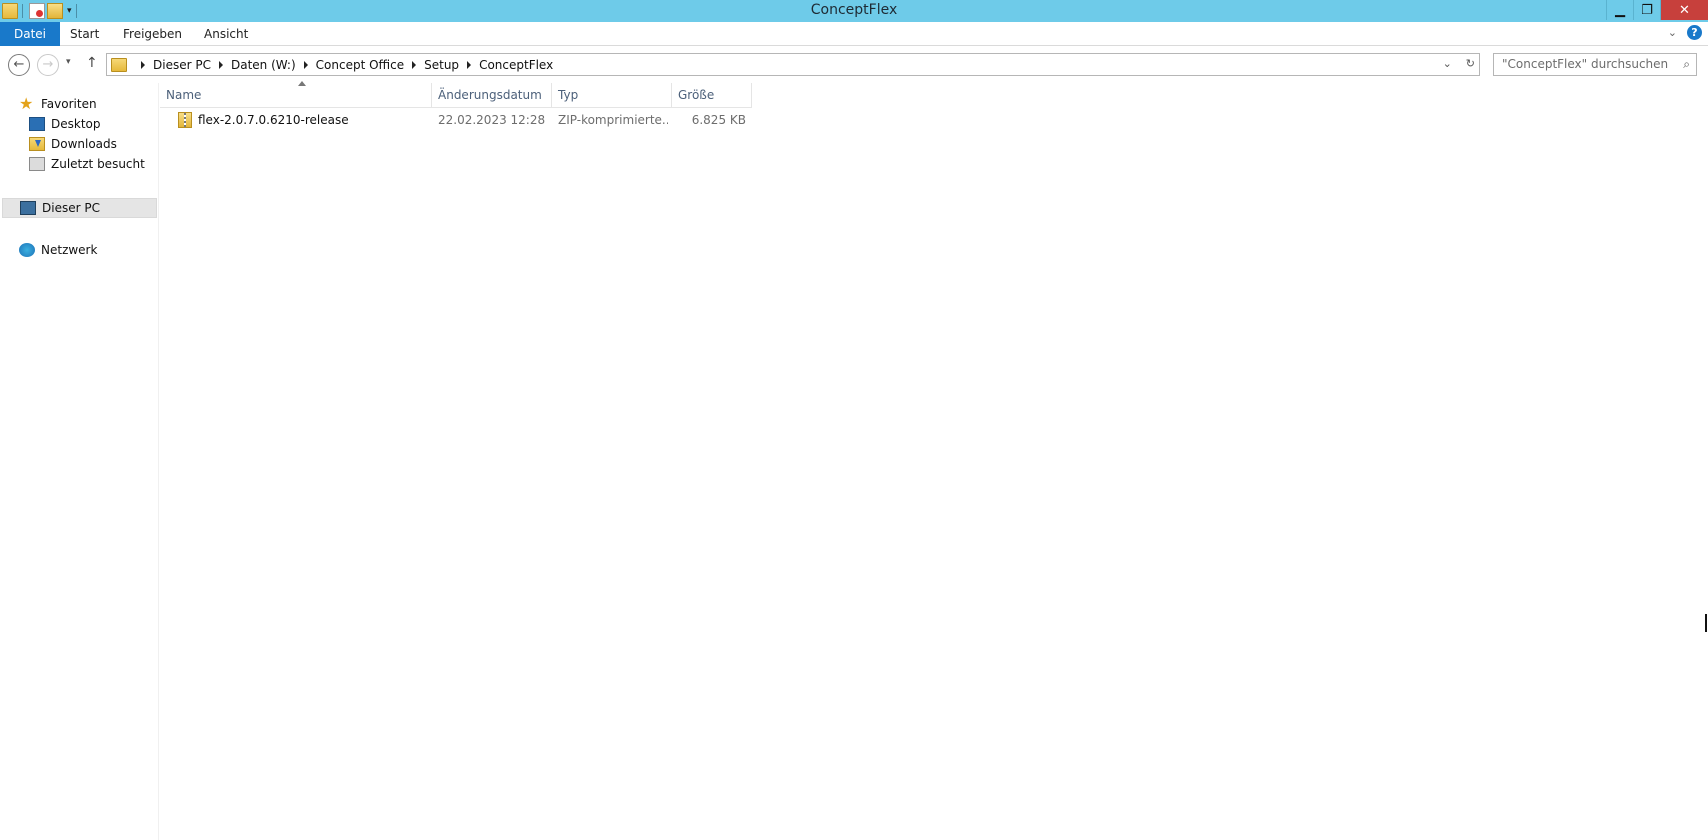 The image size is (1708, 840). I want to click on sidebar-item-favoriten: ★ Favoriten, so click(58, 104).